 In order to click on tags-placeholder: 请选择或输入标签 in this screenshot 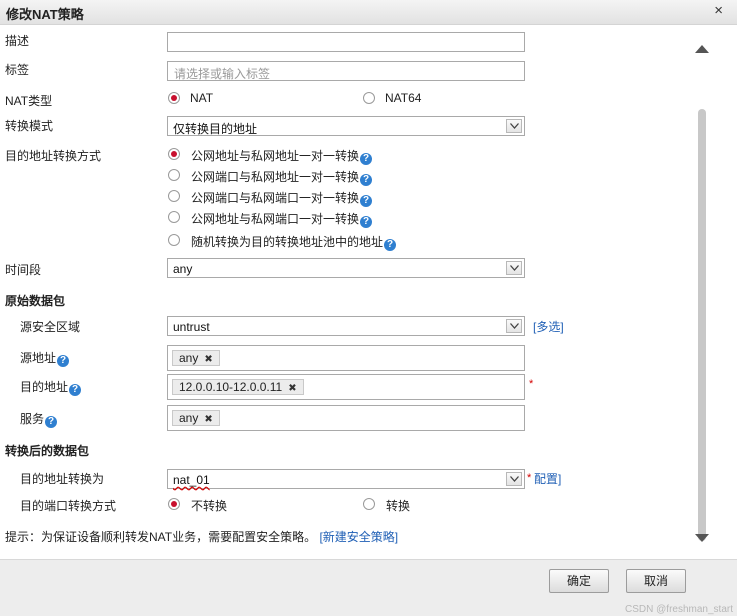, I will do `click(222, 74)`.